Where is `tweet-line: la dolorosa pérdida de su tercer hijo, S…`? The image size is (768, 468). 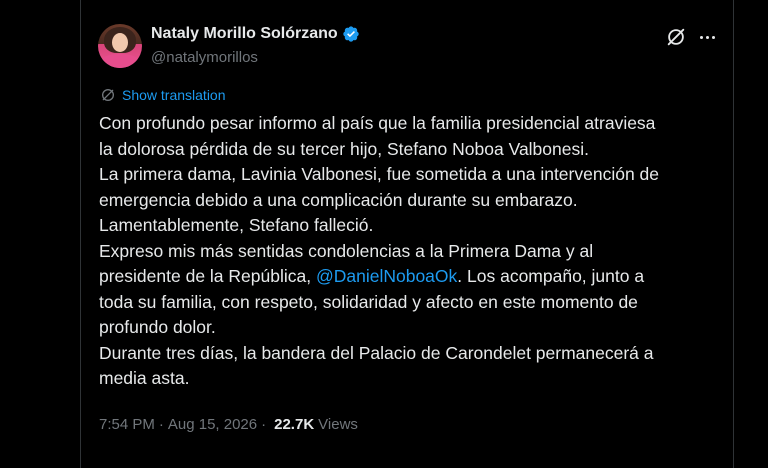 tweet-line: la dolorosa pérdida de su tercer hijo, S… is located at coordinates (344, 148).